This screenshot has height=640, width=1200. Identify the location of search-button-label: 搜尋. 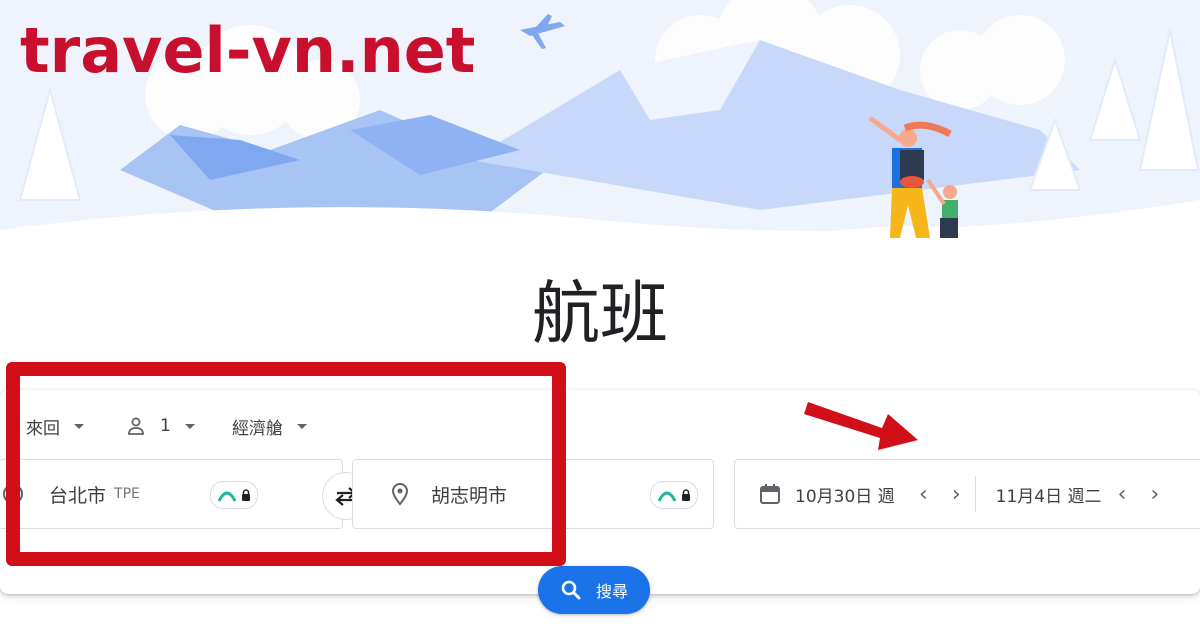
(611, 591).